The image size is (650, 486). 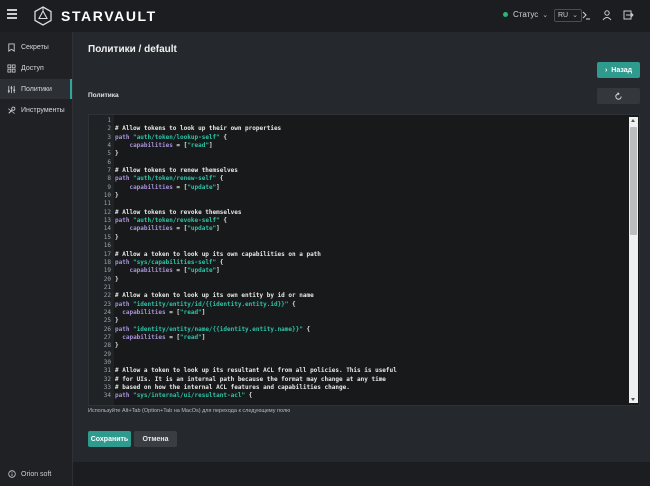 I want to click on line-number: 18, so click(x=107, y=262).